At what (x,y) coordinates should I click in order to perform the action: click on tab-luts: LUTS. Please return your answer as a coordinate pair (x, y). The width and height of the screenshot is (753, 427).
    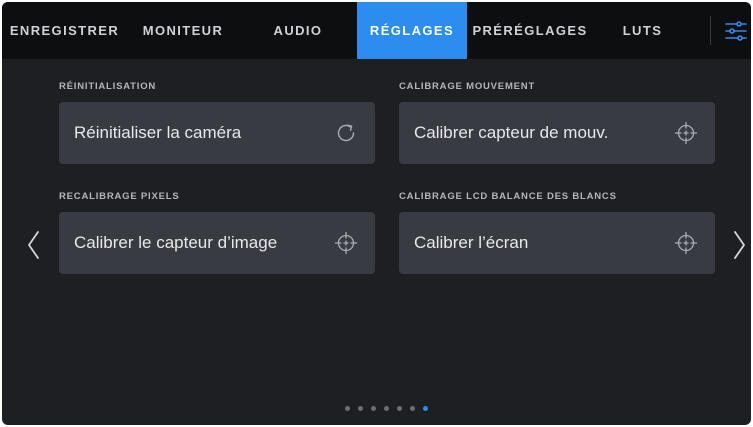
    Looking at the image, I should click on (642, 30).